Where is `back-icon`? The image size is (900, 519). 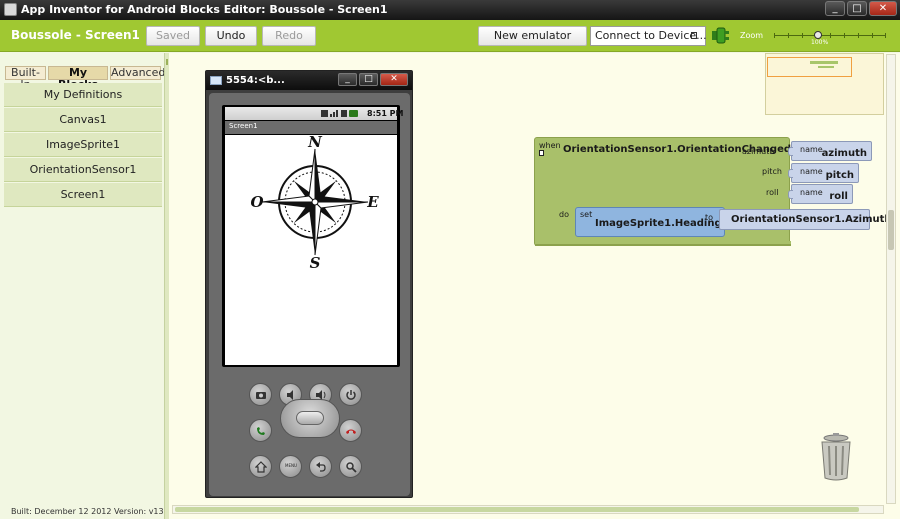 back-icon is located at coordinates (321, 467).